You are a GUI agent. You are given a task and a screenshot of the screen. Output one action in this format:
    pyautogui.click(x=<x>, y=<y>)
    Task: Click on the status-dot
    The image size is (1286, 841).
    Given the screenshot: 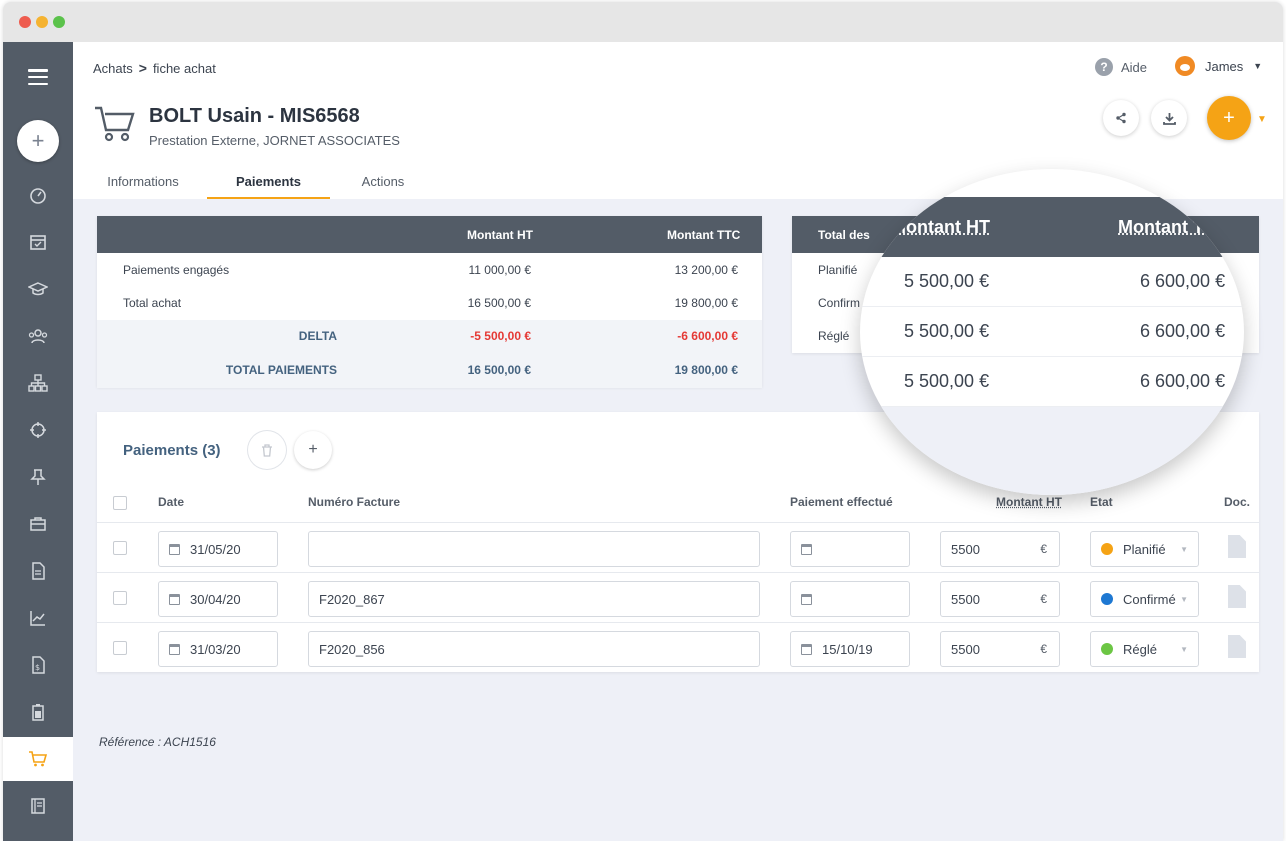 What is the action you would take?
    pyautogui.click(x=1107, y=649)
    